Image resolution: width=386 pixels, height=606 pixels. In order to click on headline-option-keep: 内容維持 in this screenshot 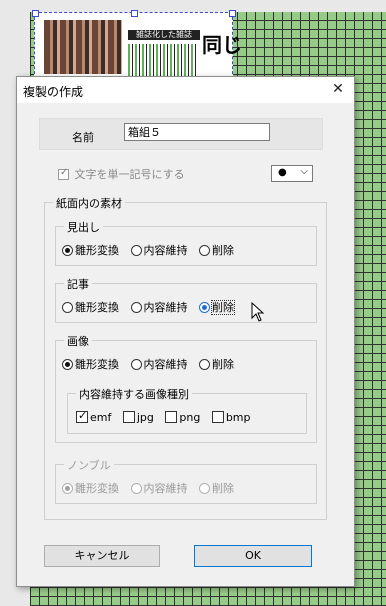, I will do `click(159, 250)`.